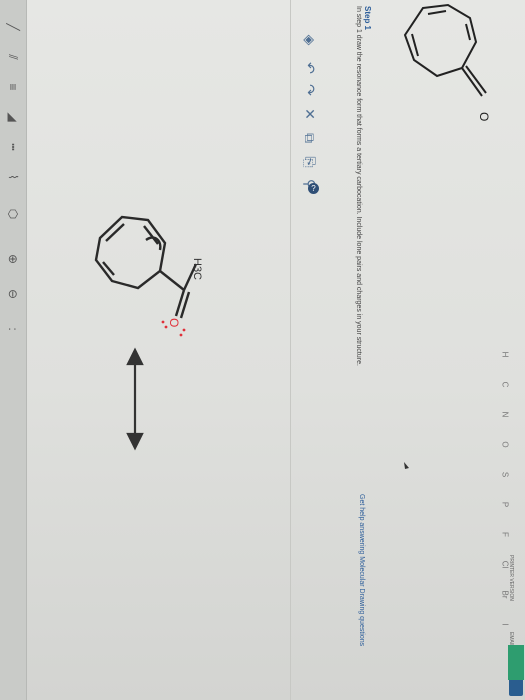  Describe the element at coordinates (135, 399) in the screenshot. I see `resonance-arrow-icon` at that location.